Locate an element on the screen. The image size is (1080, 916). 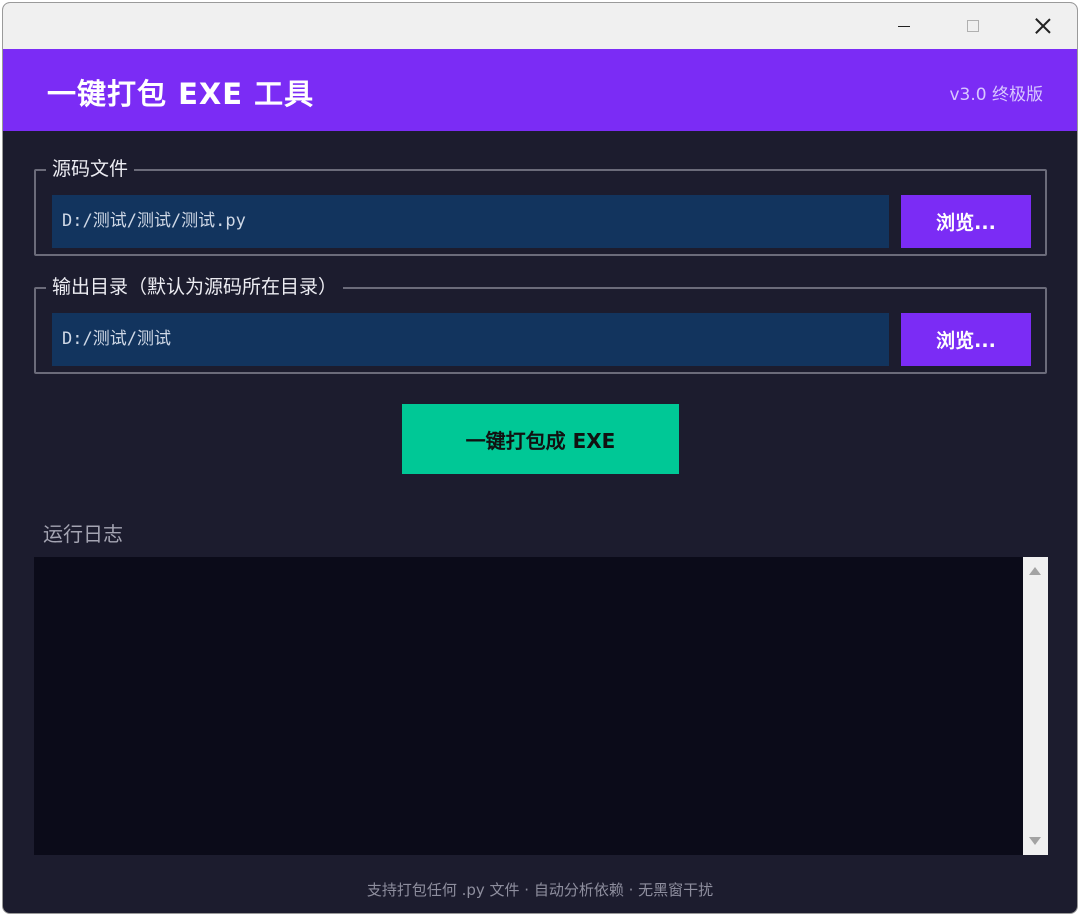
arrow-down-icon is located at coordinates (1035, 841).